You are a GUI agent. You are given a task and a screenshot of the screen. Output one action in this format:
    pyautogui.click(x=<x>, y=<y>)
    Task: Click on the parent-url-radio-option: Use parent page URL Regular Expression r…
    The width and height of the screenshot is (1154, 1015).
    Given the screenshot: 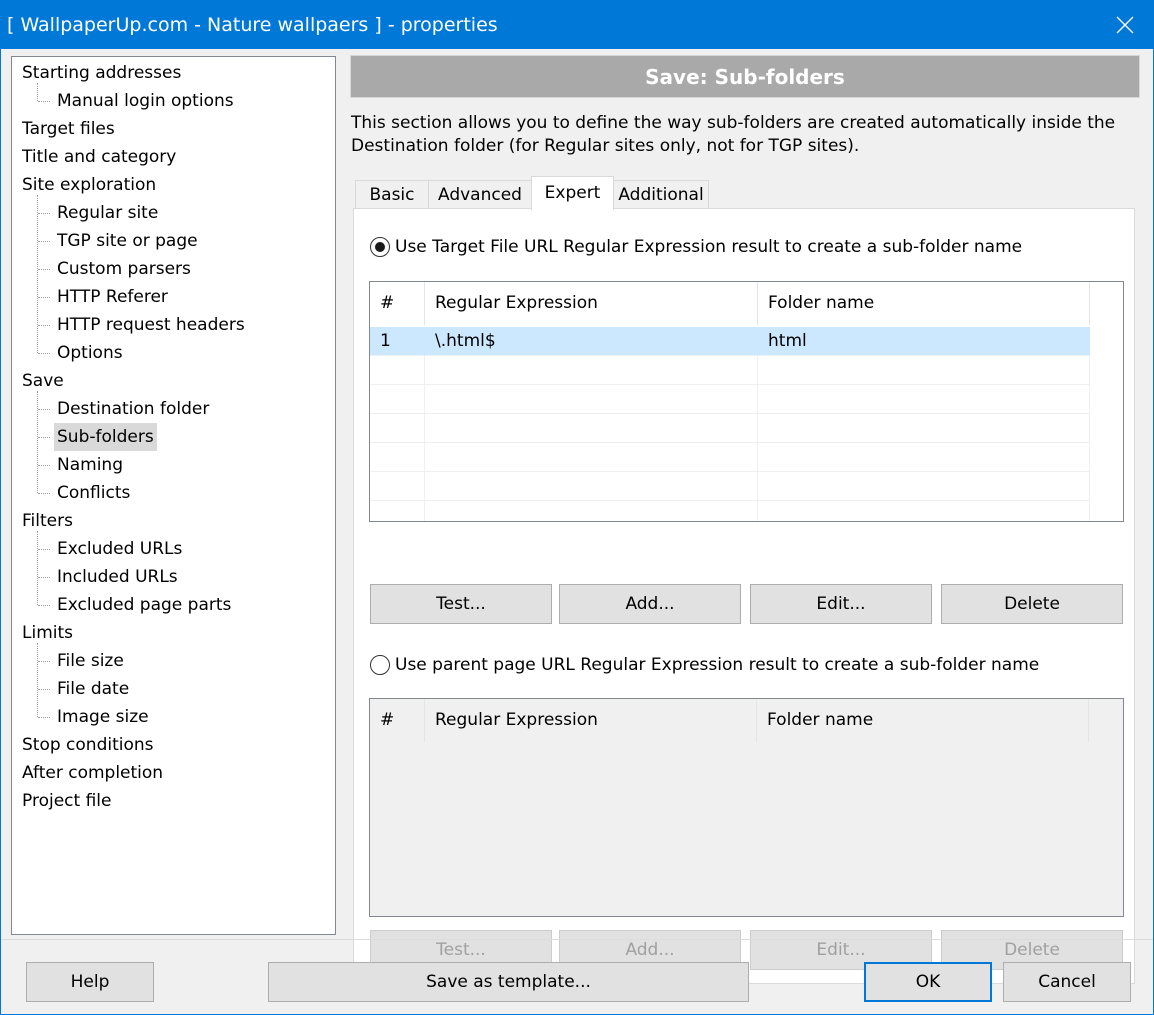 What is the action you would take?
    pyautogui.click(x=704, y=665)
    